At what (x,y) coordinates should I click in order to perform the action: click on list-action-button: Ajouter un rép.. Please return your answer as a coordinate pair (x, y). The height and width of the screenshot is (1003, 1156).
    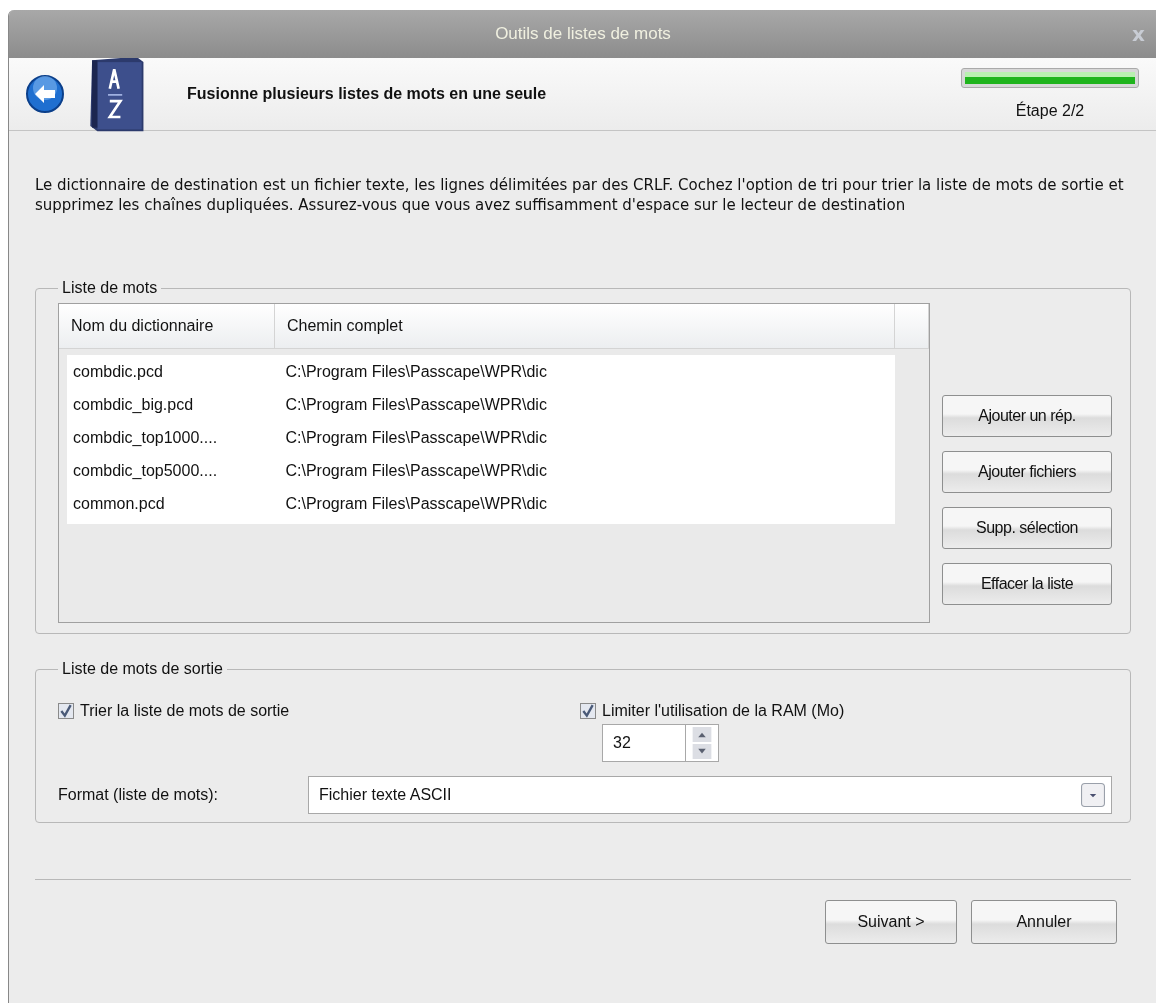
    Looking at the image, I should click on (1027, 416).